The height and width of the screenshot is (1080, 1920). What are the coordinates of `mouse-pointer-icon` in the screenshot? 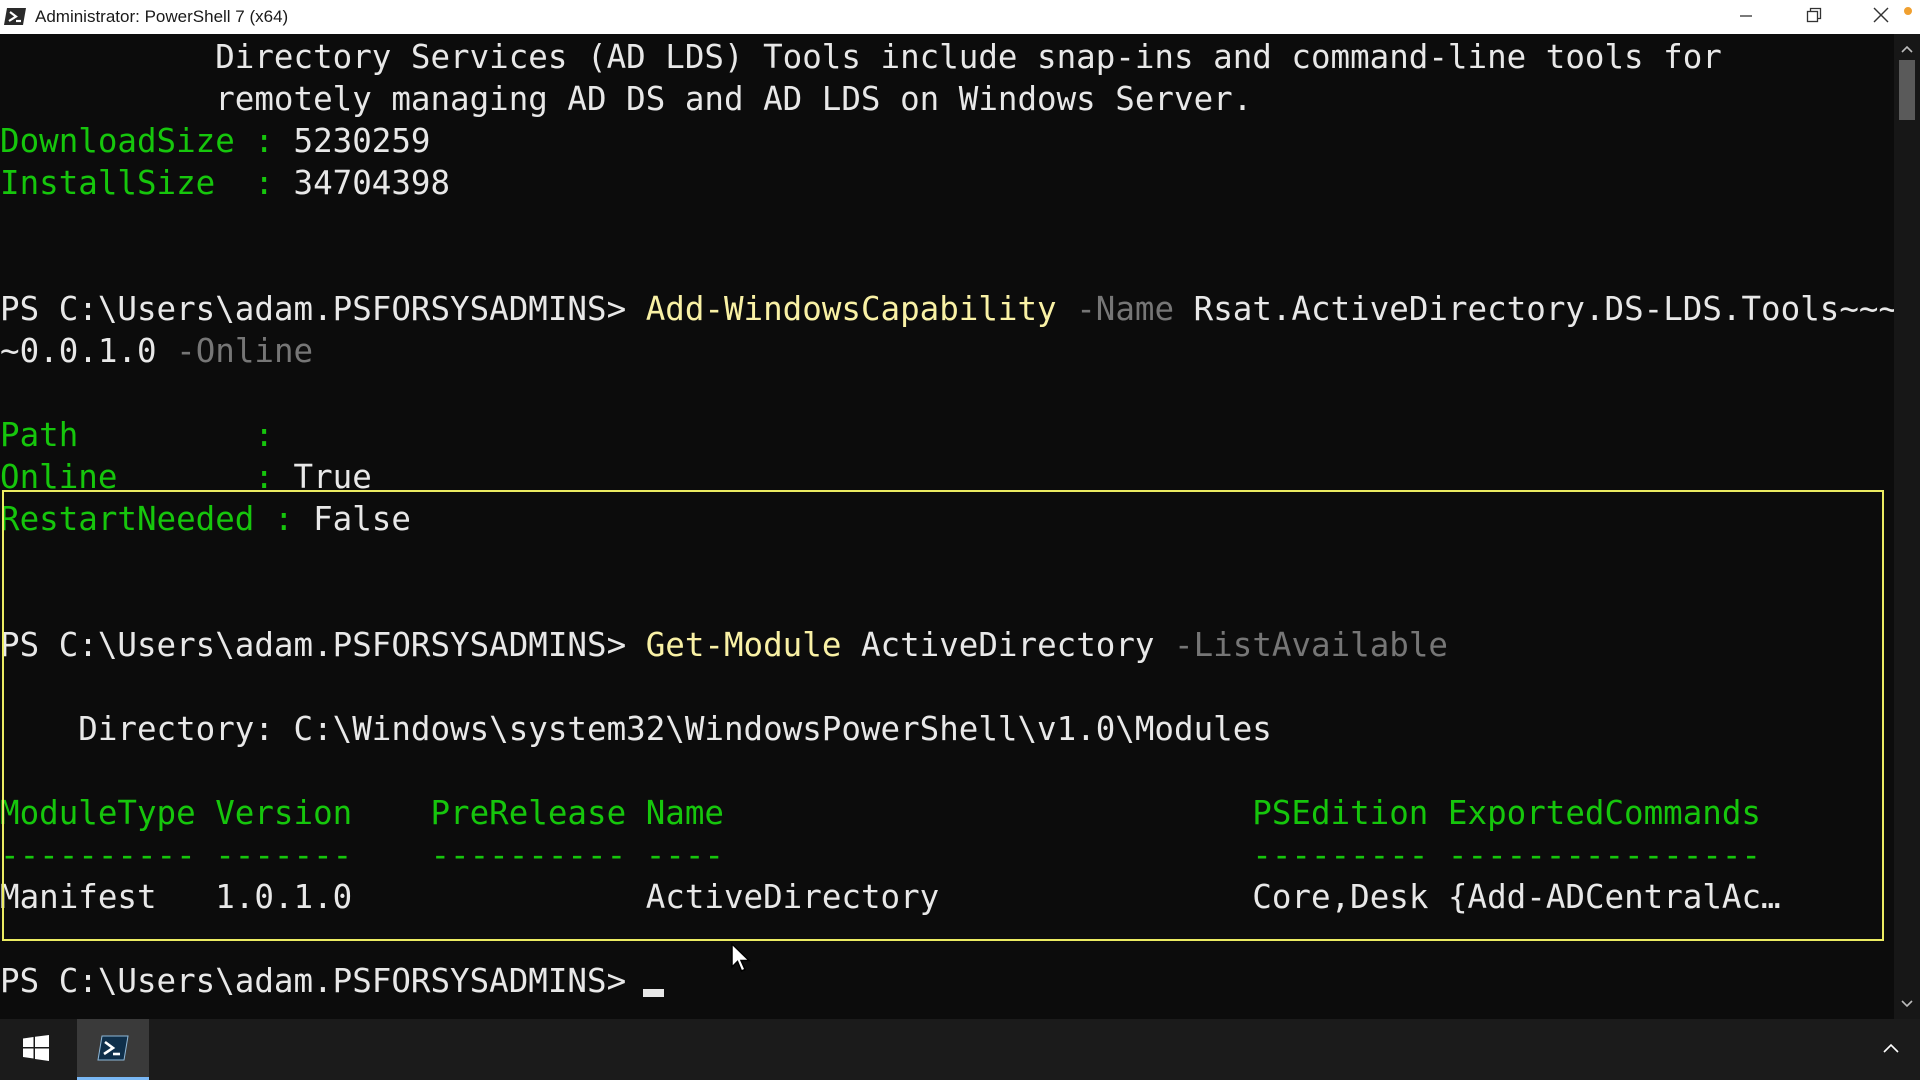 It's located at (742, 958).